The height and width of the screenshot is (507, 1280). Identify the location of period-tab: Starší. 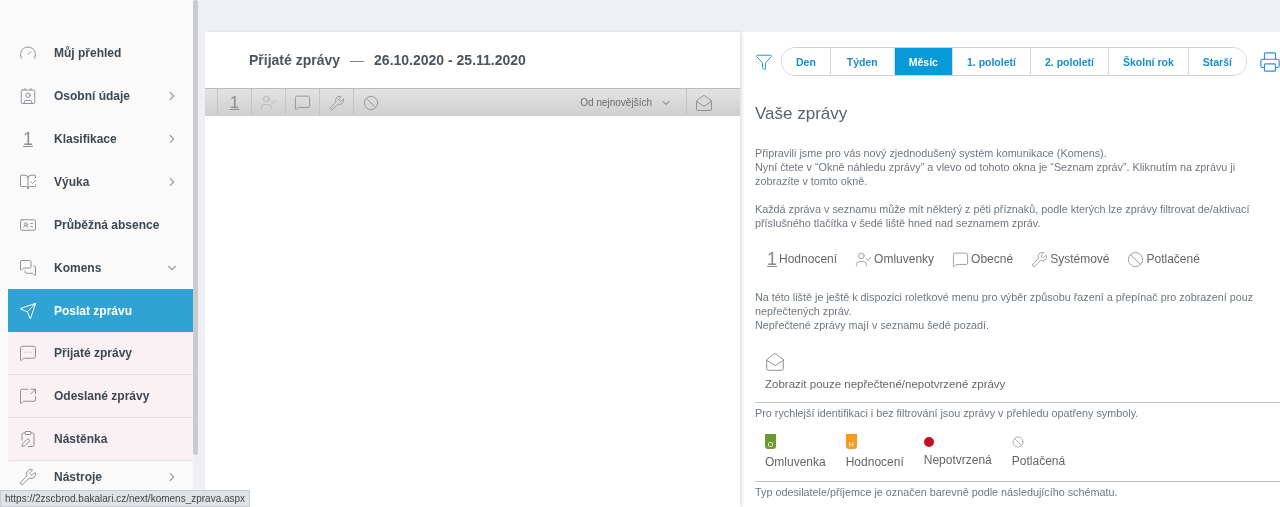
(1216, 61).